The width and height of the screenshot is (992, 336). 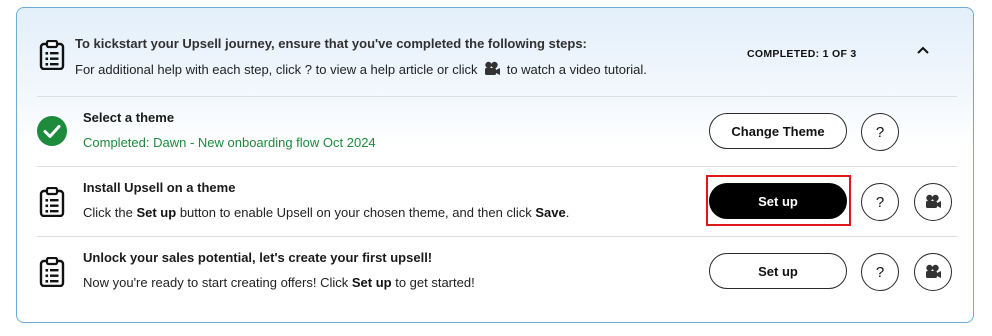 What do you see at coordinates (802, 54) in the screenshot?
I see `completion-progress: COMPLETED: 1 OF 3` at bounding box center [802, 54].